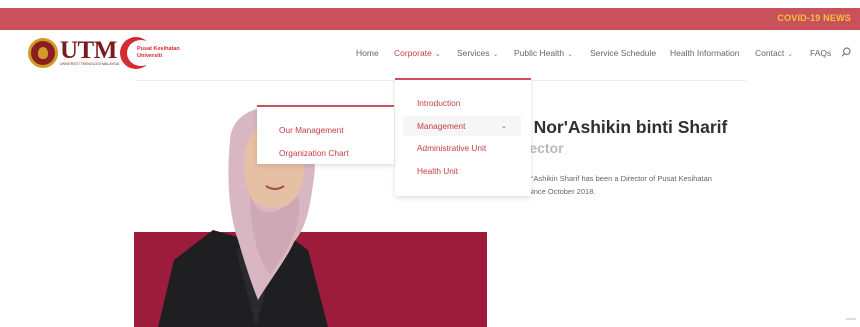 The height and width of the screenshot is (327, 860). What do you see at coordinates (820, 53) in the screenshot?
I see `nav-faqs: FAQs` at bounding box center [820, 53].